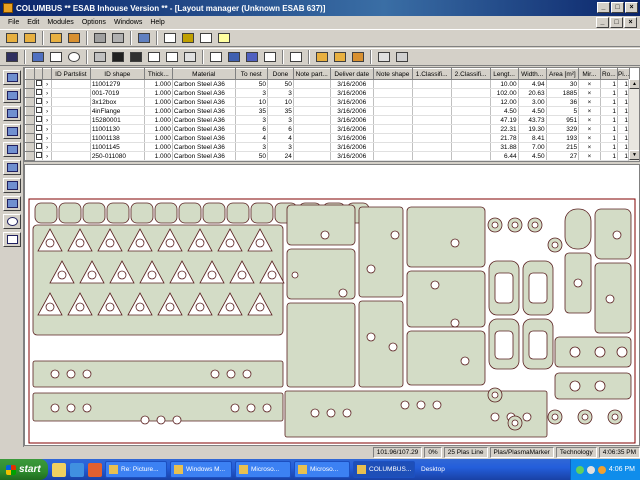  I want to click on help-icon, so click(223, 38).